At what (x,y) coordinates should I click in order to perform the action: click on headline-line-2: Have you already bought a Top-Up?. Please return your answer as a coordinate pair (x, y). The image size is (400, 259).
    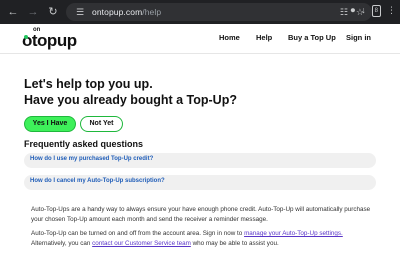
    Looking at the image, I should click on (130, 100).